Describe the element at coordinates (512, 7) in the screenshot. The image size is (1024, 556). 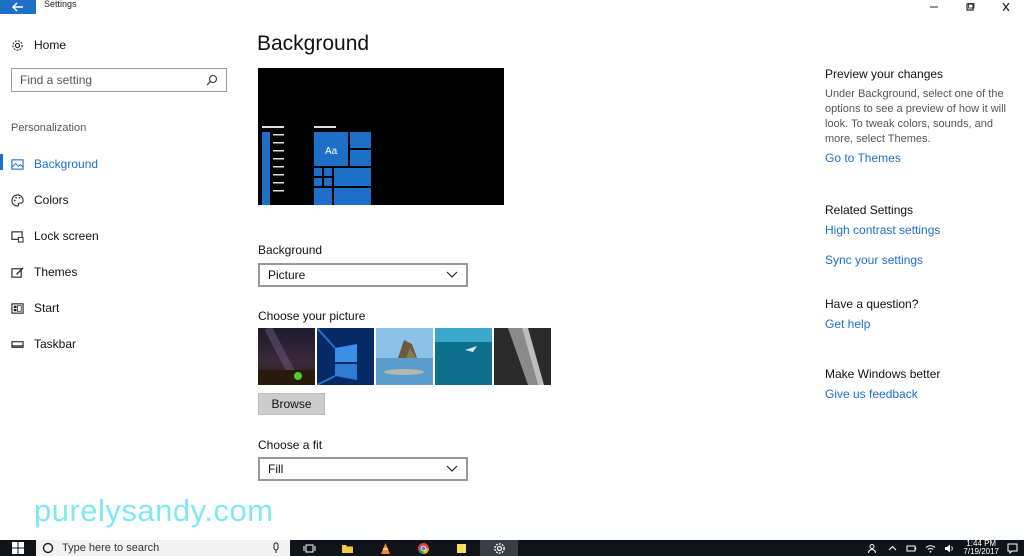
I see `title-bar: Settings` at that location.